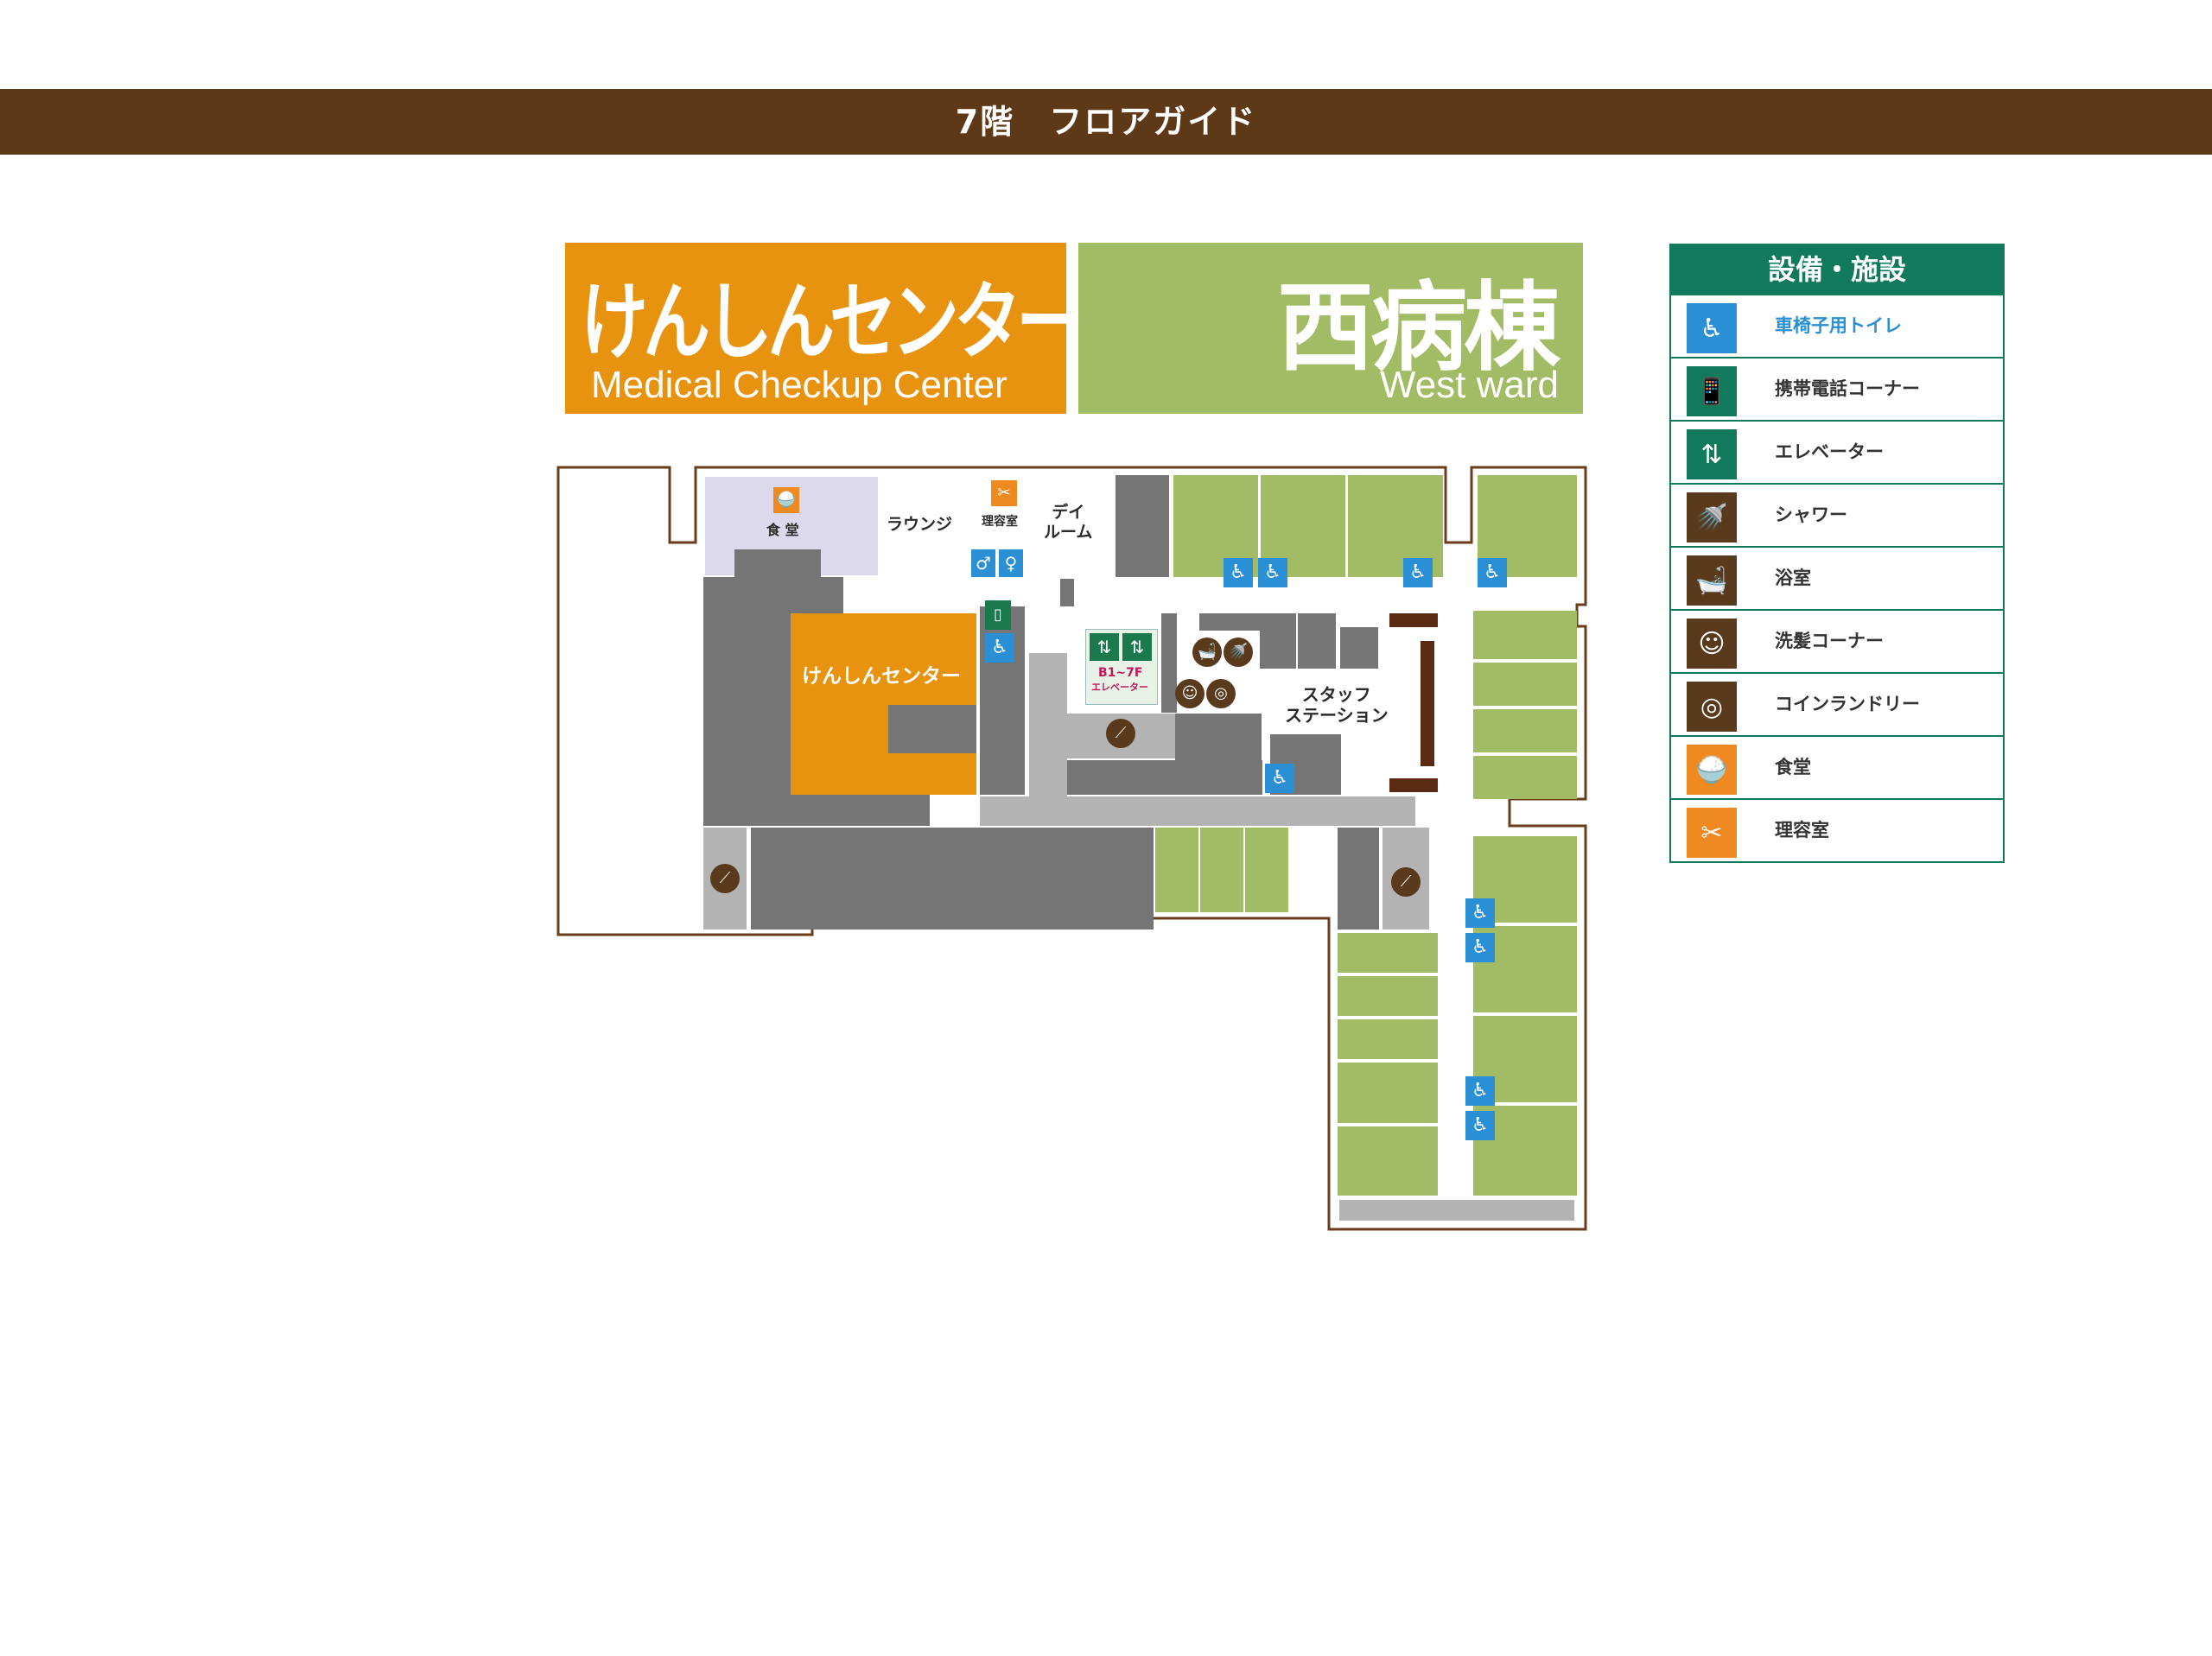 The image size is (2212, 1656). I want to click on legend-item-label: コインランドリー, so click(1847, 704).